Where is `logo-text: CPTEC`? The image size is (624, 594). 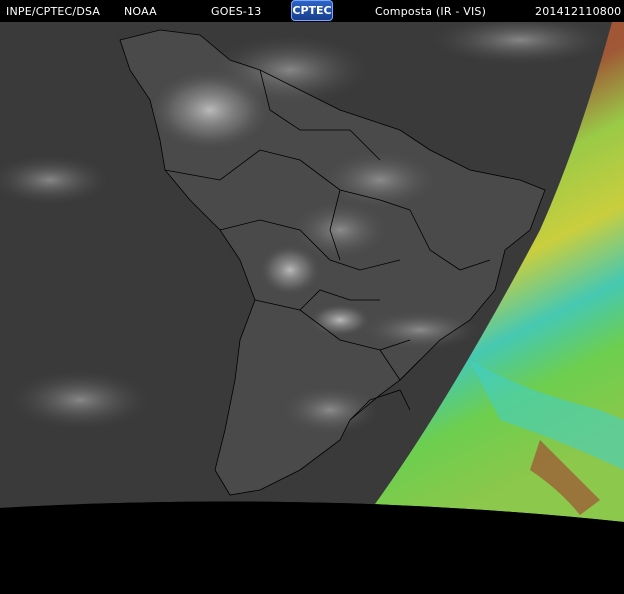 logo-text: CPTEC is located at coordinates (312, 10).